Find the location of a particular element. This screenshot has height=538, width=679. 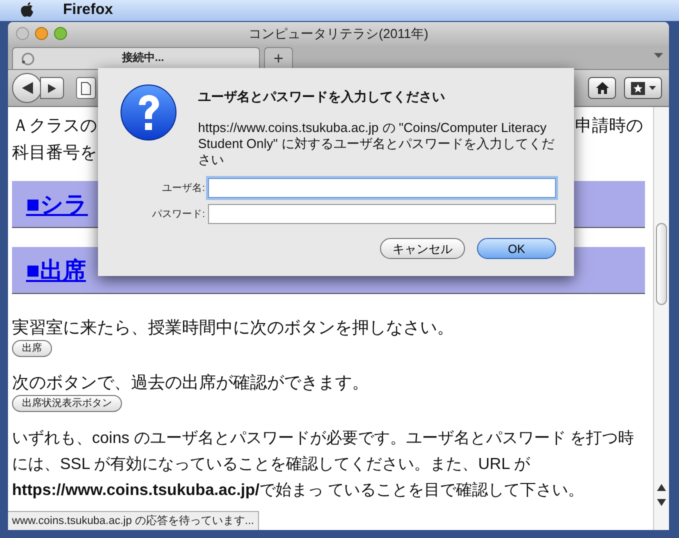

scrollbar-thumb is located at coordinates (661, 264).